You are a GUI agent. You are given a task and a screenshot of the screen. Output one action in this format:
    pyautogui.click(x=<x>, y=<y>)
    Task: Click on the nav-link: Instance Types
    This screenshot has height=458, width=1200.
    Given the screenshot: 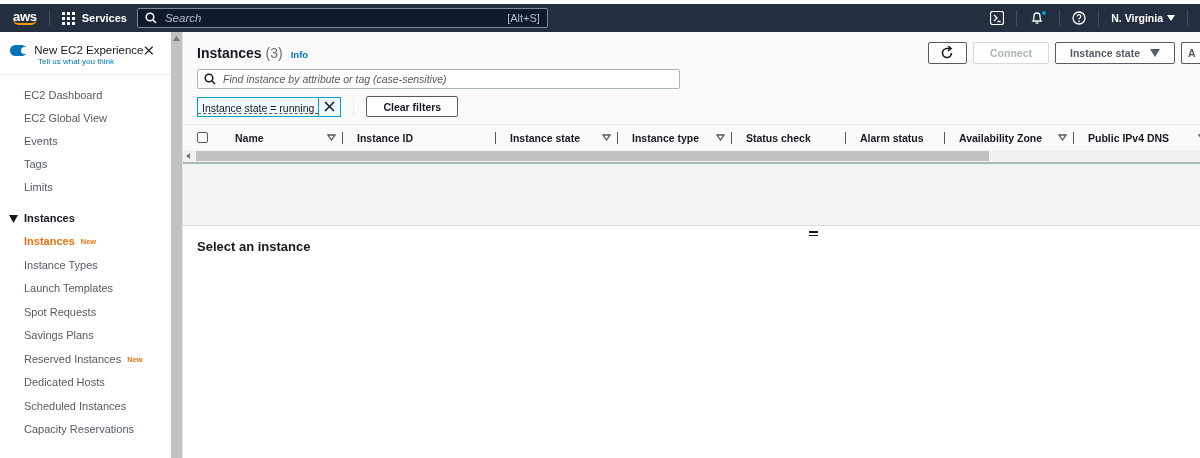 What is the action you would take?
    pyautogui.click(x=49, y=265)
    